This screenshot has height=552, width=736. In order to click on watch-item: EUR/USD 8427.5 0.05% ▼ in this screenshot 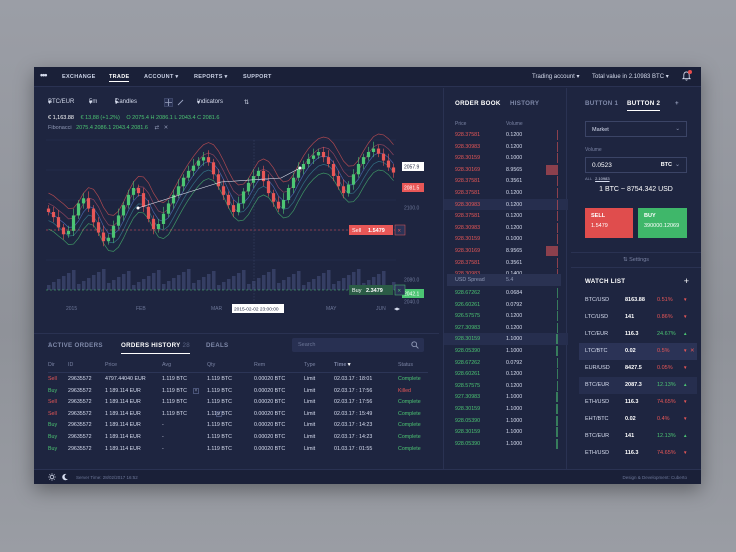, I will do `click(638, 368)`.